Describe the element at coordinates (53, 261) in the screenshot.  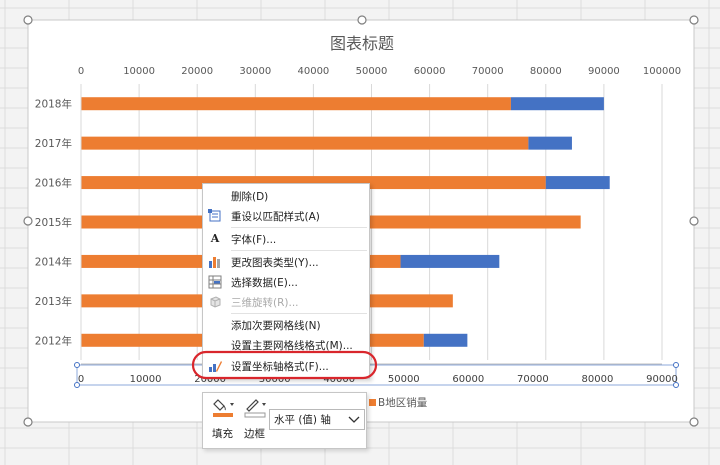
I see `category-axis-label: 2014年` at that location.